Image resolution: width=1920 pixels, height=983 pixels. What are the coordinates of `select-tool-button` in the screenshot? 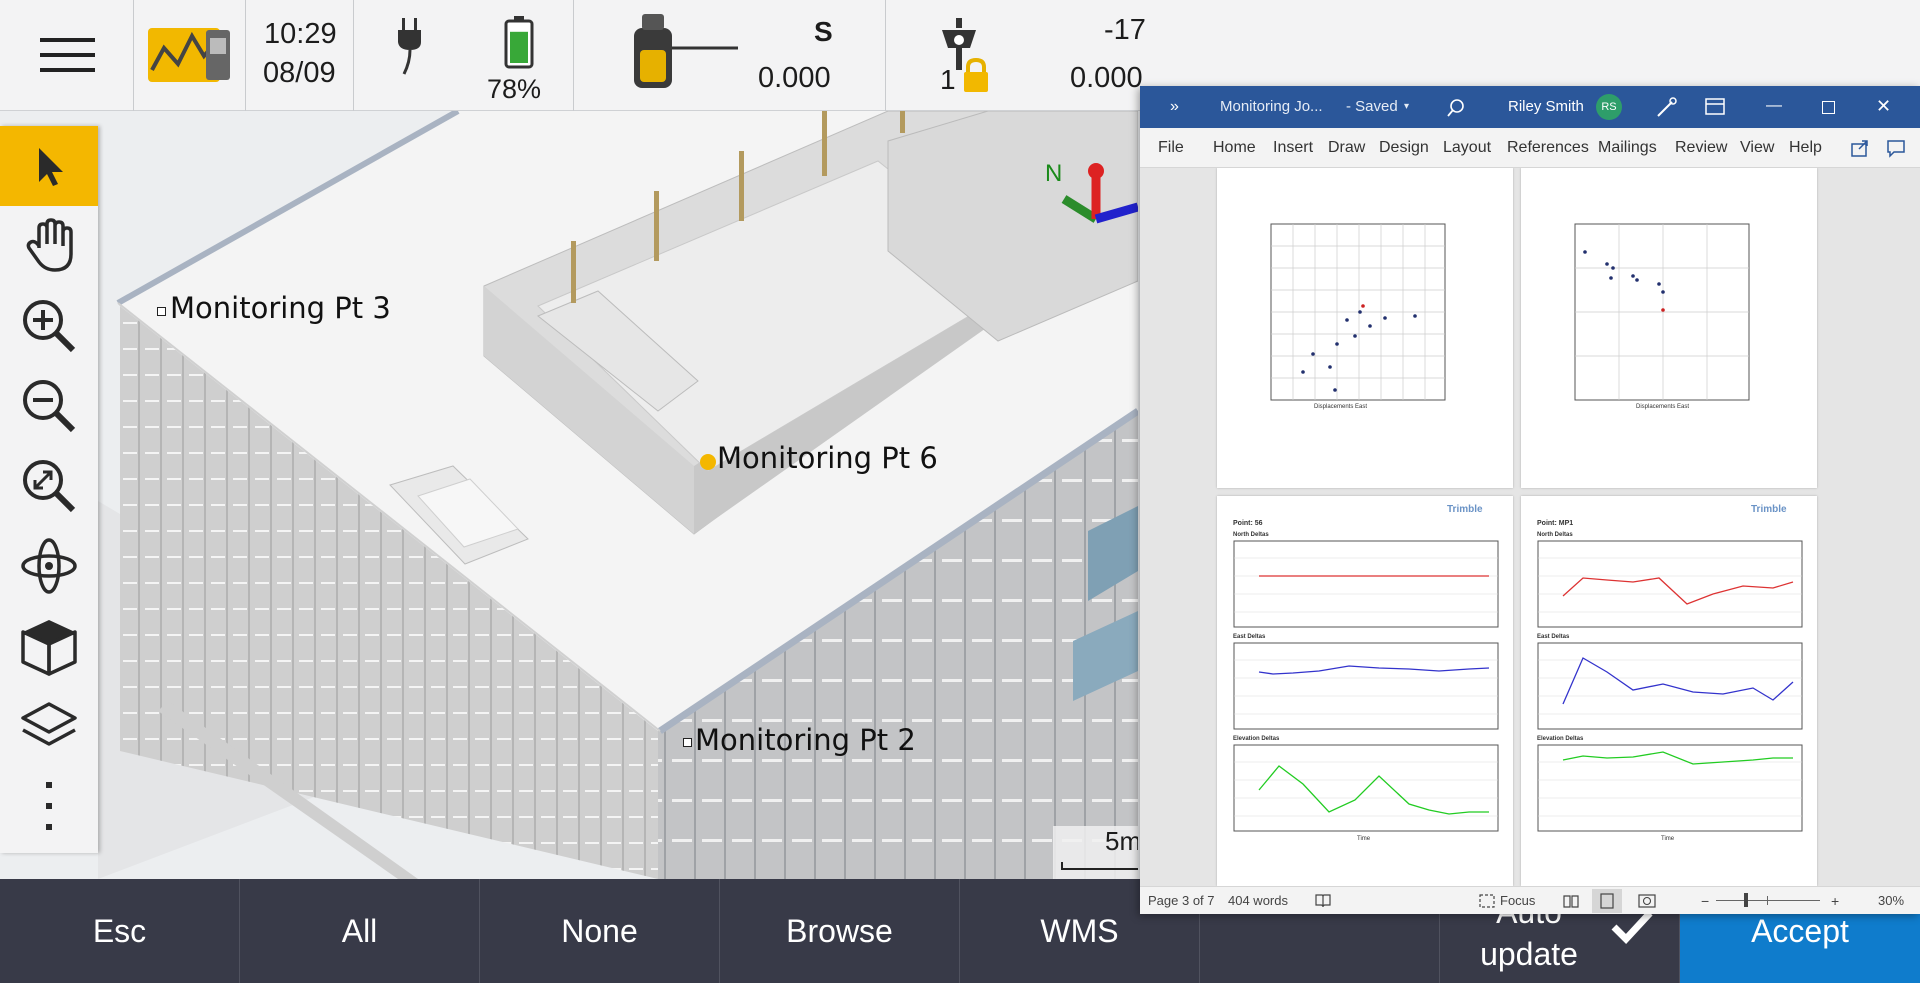 It's located at (49, 166).